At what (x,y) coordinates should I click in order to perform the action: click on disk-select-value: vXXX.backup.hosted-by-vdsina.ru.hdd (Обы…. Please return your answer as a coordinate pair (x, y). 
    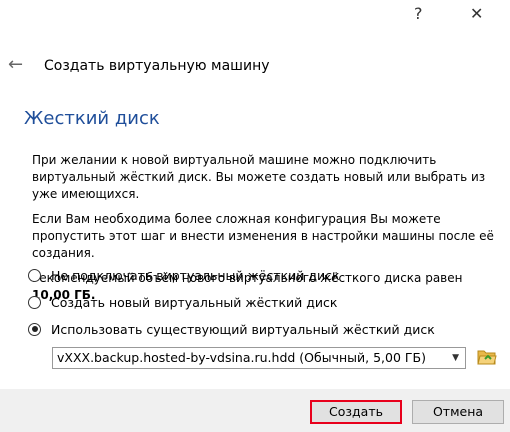
    Looking at the image, I should click on (241, 357).